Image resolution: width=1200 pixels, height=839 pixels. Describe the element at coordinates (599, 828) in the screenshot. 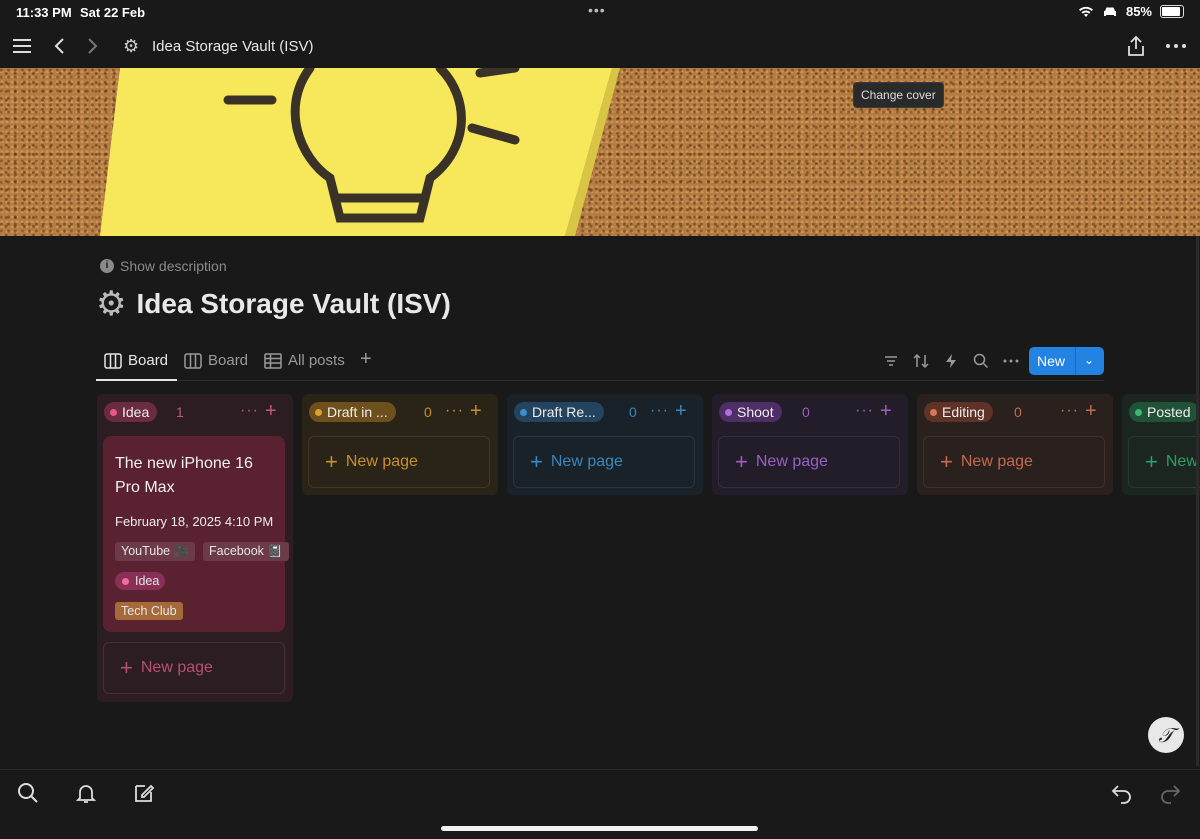

I see `home-indicator` at that location.